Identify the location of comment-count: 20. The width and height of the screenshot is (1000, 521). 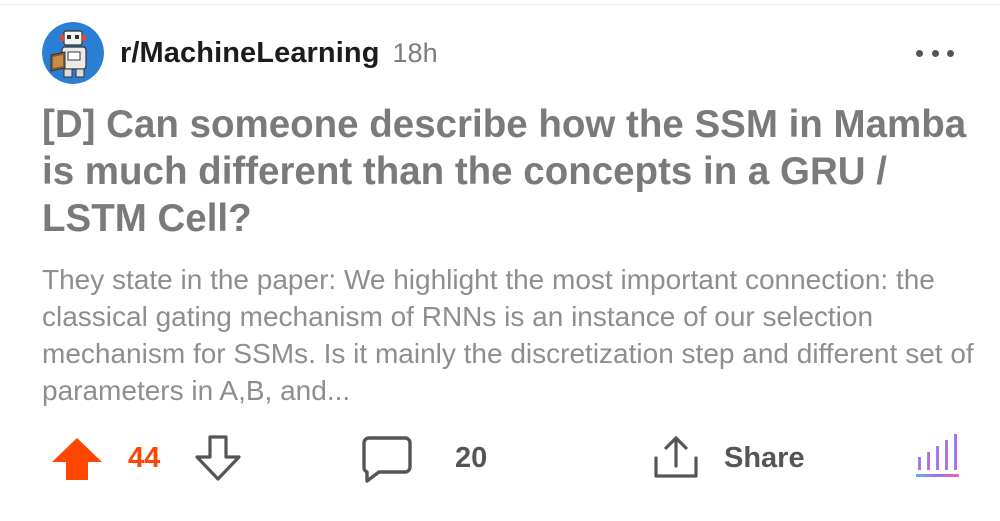
(471, 458).